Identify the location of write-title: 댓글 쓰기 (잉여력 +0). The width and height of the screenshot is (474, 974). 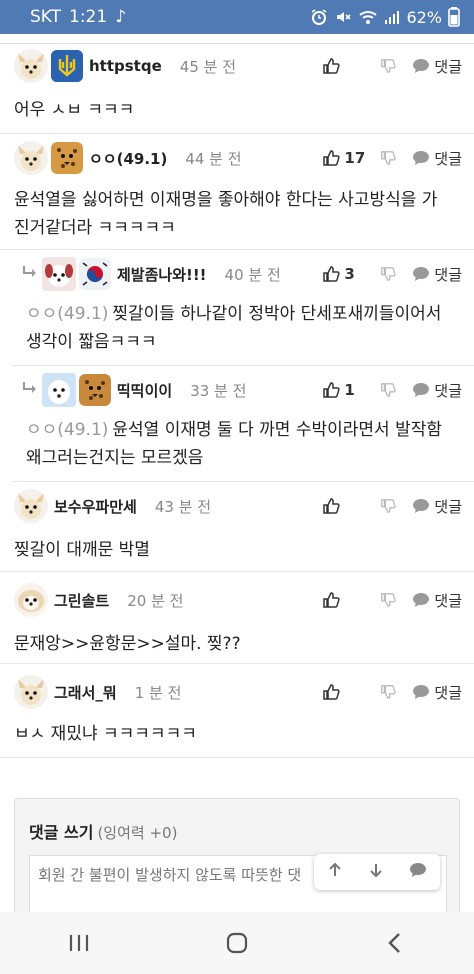
(103, 831).